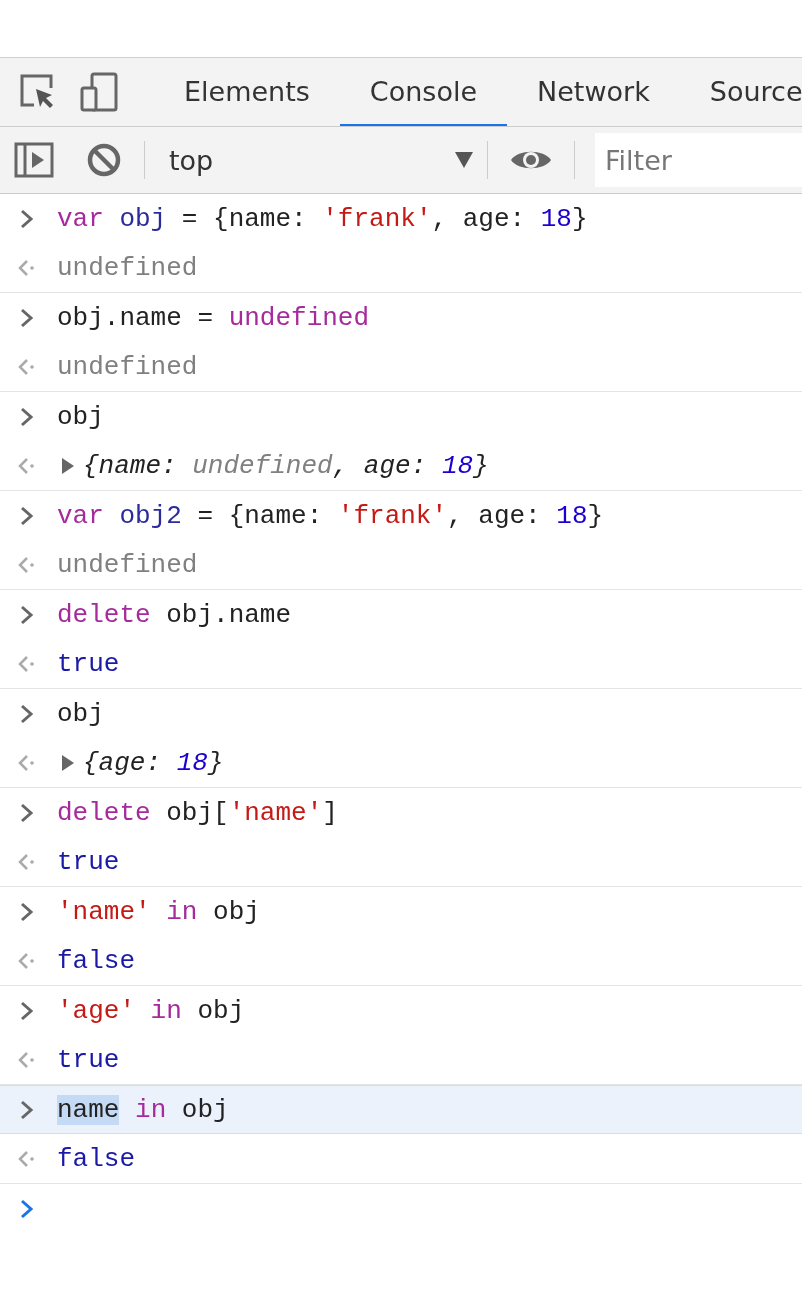 This screenshot has height=1316, width=802. I want to click on context-select: top, so click(322, 160).